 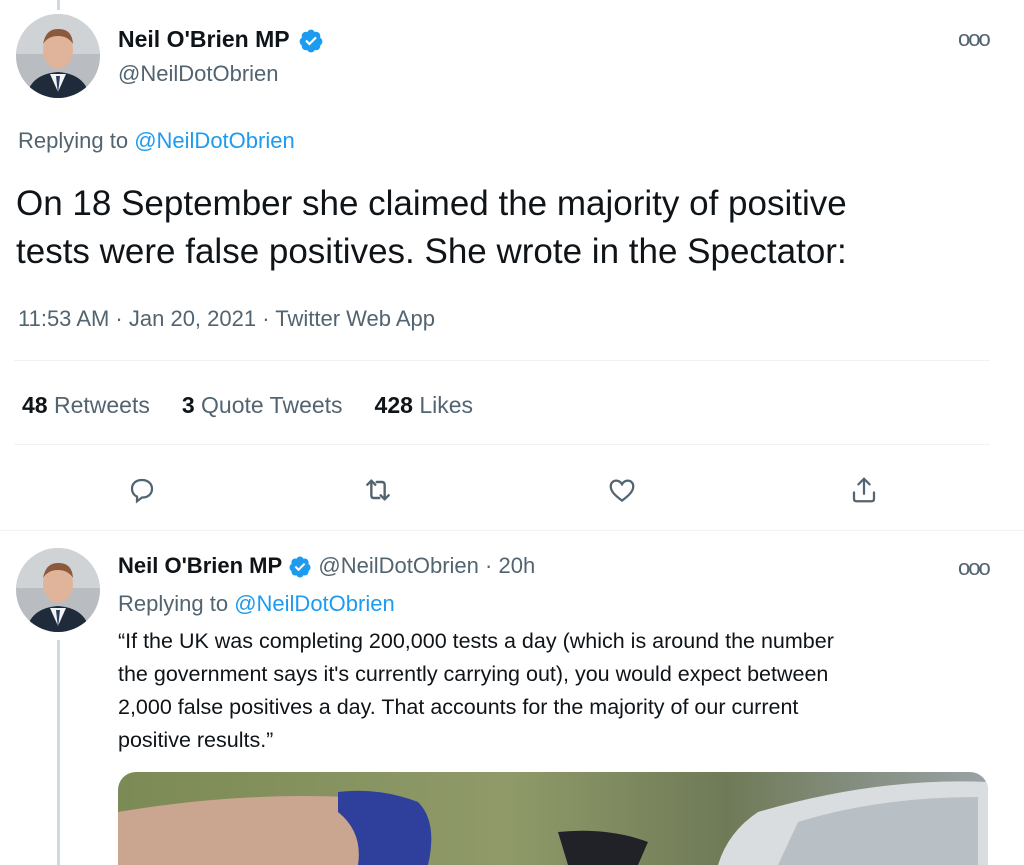 I want to click on reply-more-options-icon: ooo, so click(x=974, y=568).